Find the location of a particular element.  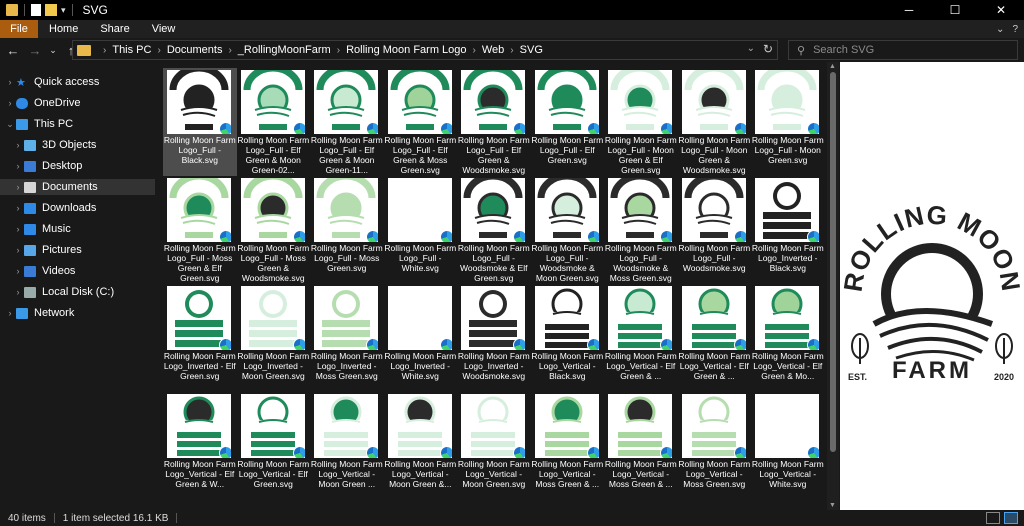

tab-home: Home is located at coordinates (63, 29).